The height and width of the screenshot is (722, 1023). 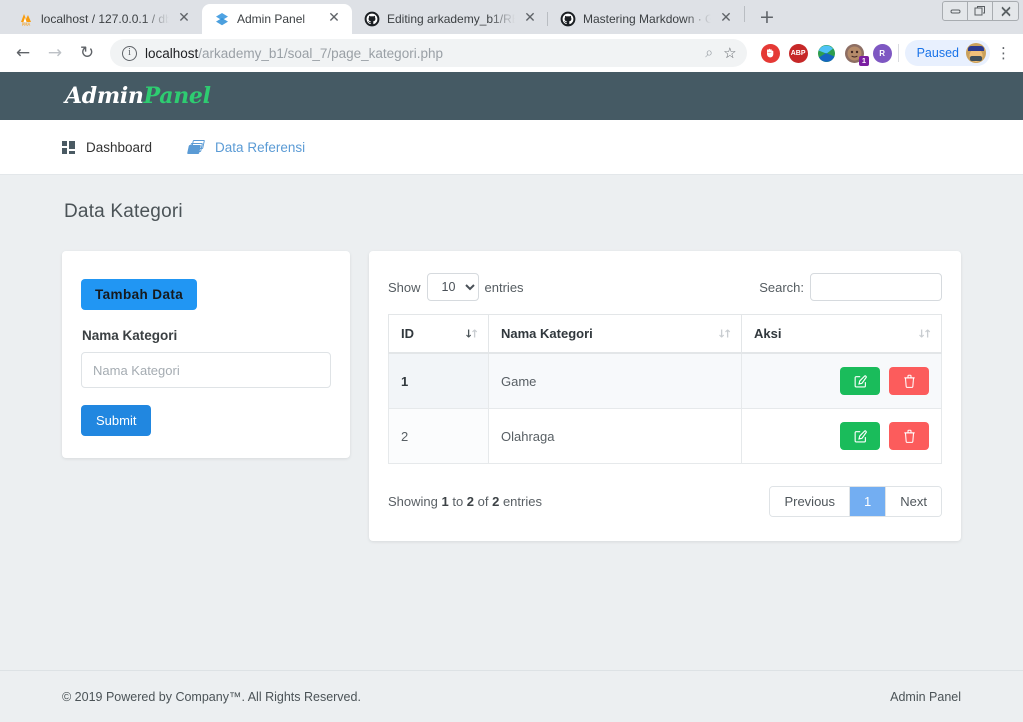 I want to click on form-card: Tambah Data Nama Kategori Submit, so click(x=206, y=354).